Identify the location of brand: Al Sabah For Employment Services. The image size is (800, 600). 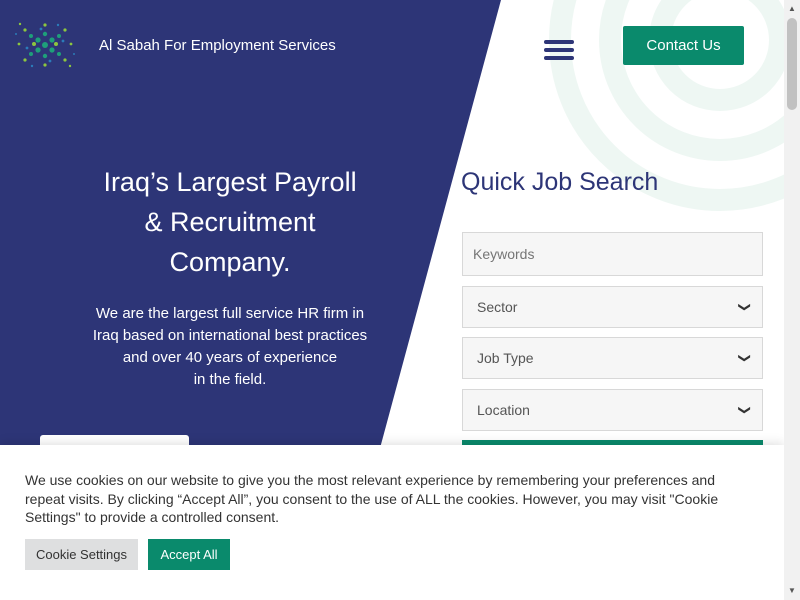
(174, 45).